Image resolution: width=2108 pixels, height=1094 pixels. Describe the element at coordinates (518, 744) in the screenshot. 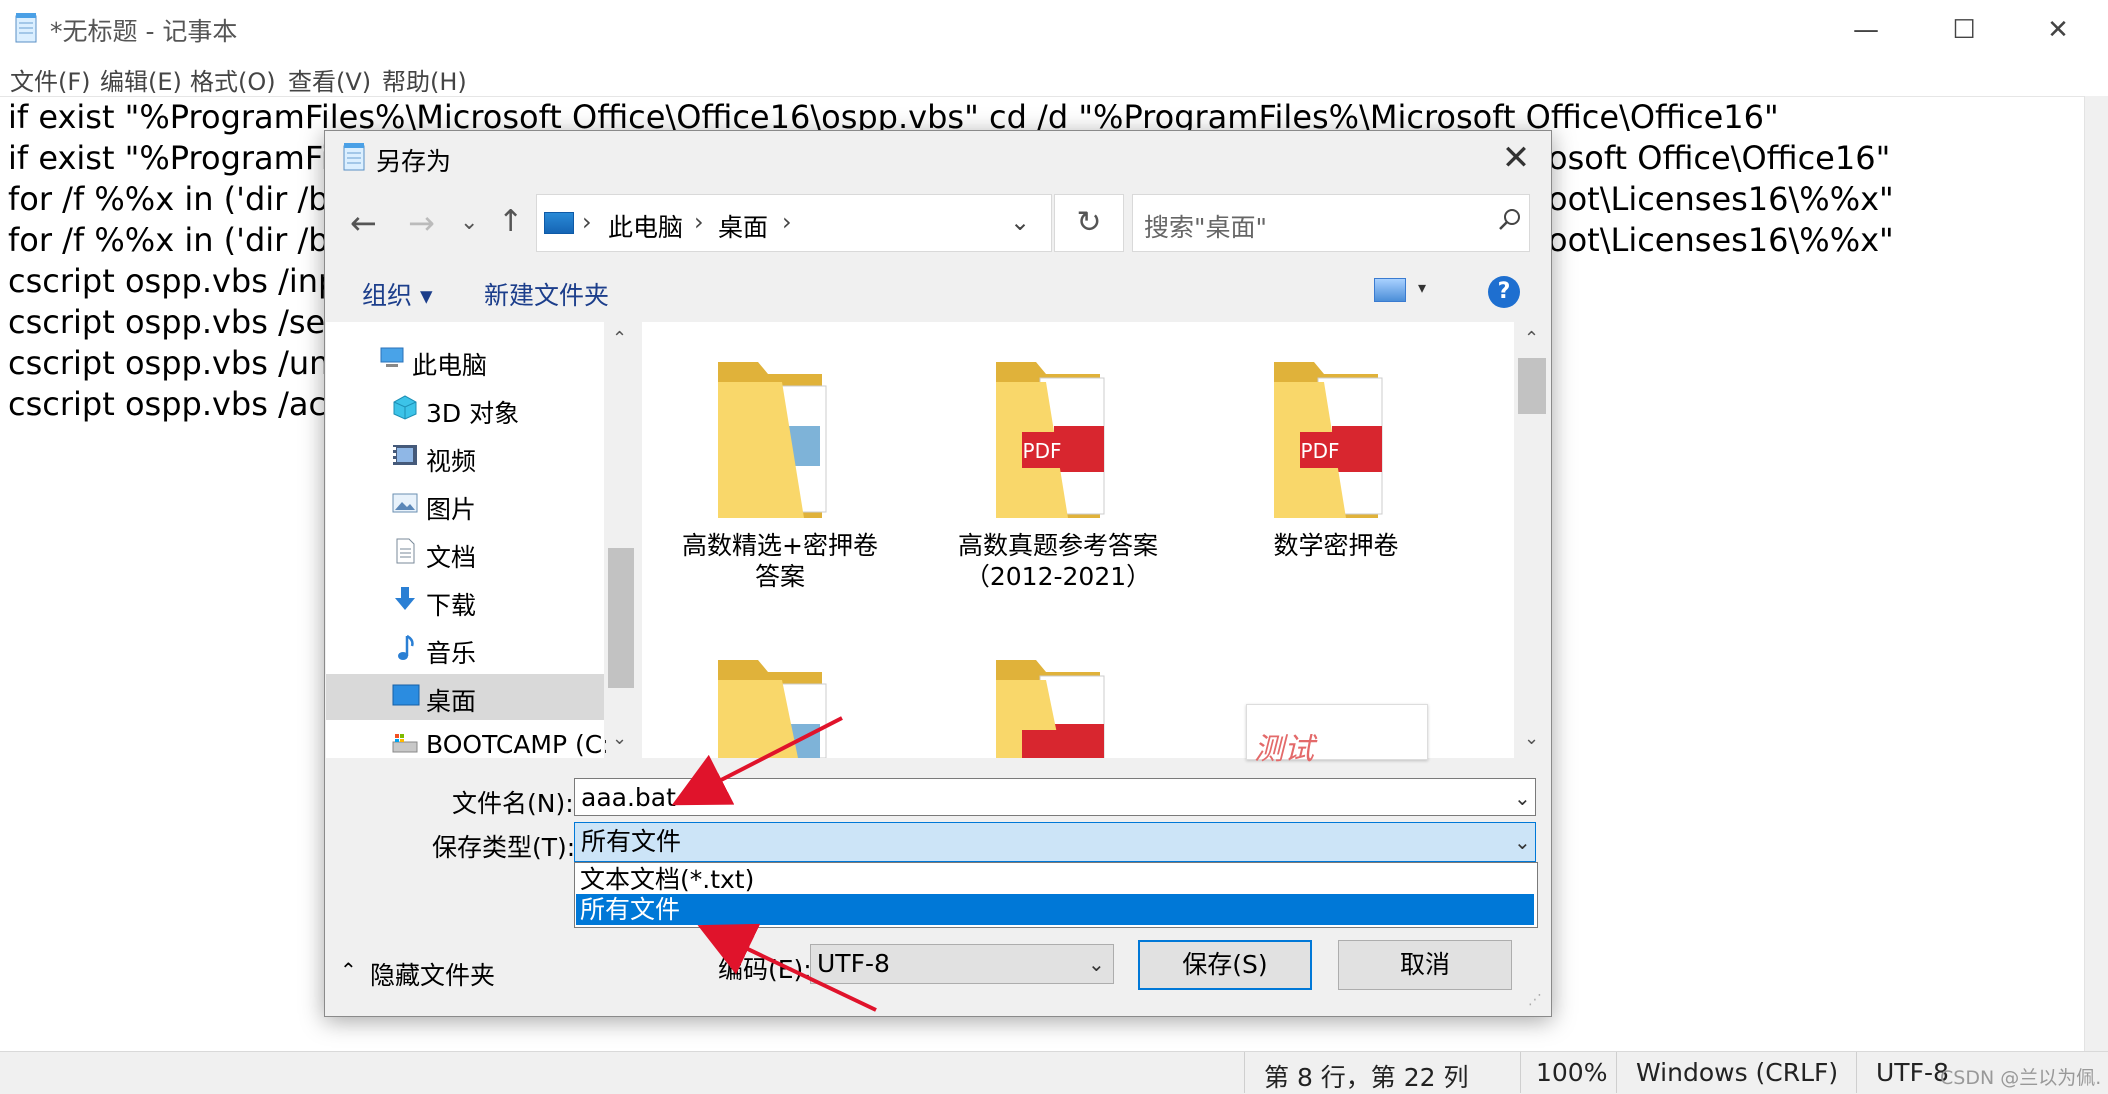

I see `nav-item-bootcamp: BOOTCAMP (C:` at that location.